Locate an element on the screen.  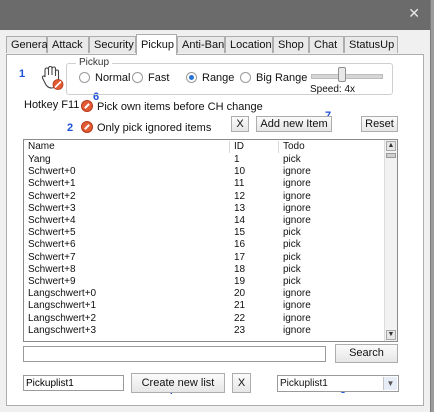
scroll-up-icon: ▲ is located at coordinates (391, 146).